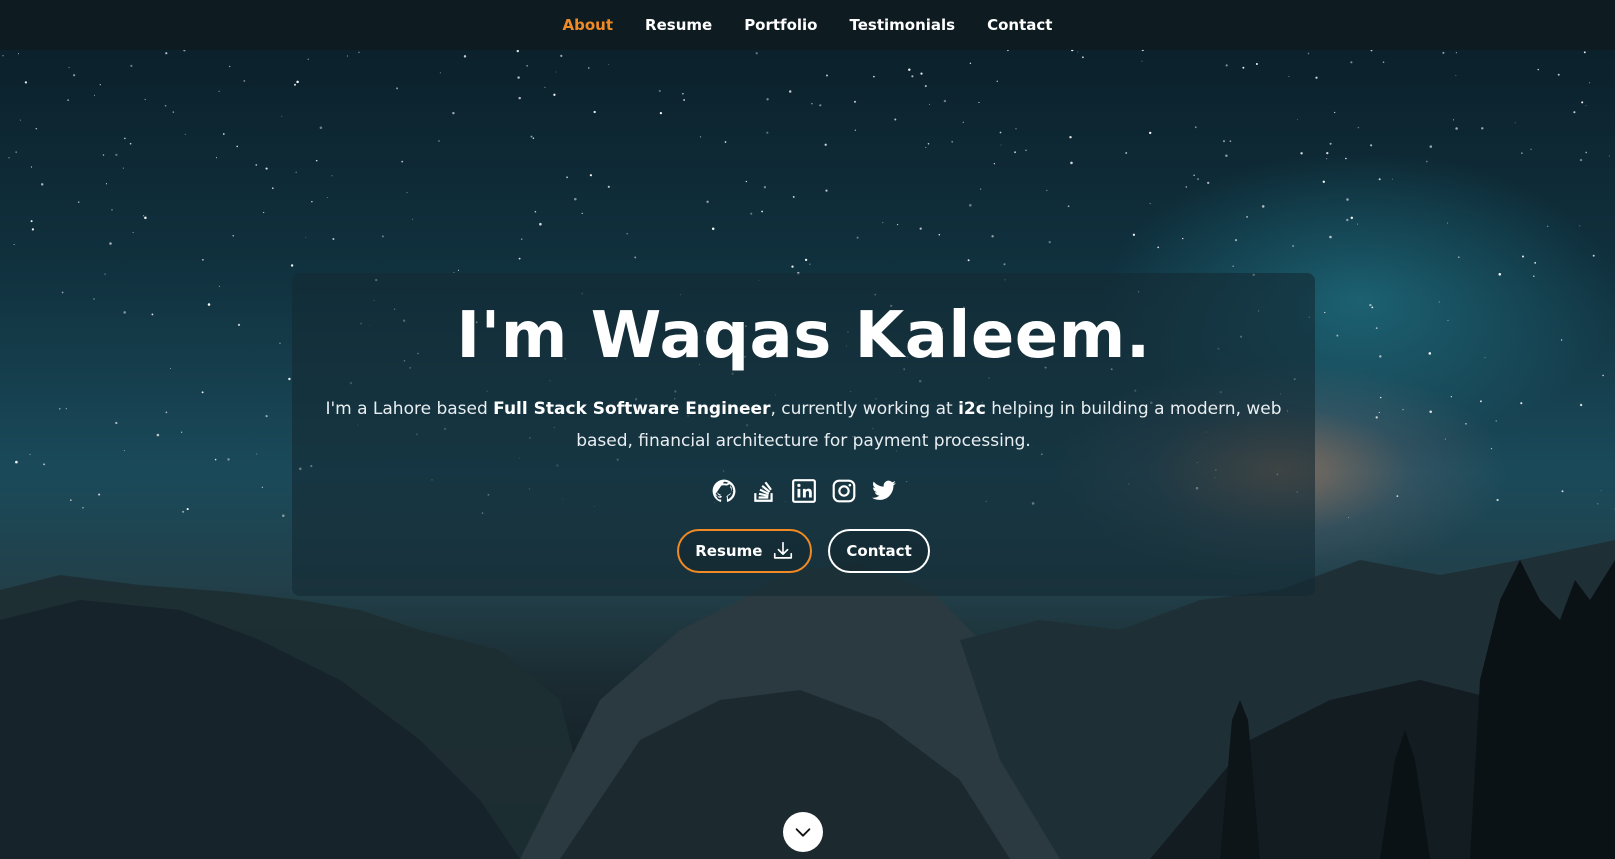 Image resolution: width=1615 pixels, height=859 pixels. Describe the element at coordinates (632, 409) in the screenshot. I see `bio-role: Full Stack Software Engineer` at that location.